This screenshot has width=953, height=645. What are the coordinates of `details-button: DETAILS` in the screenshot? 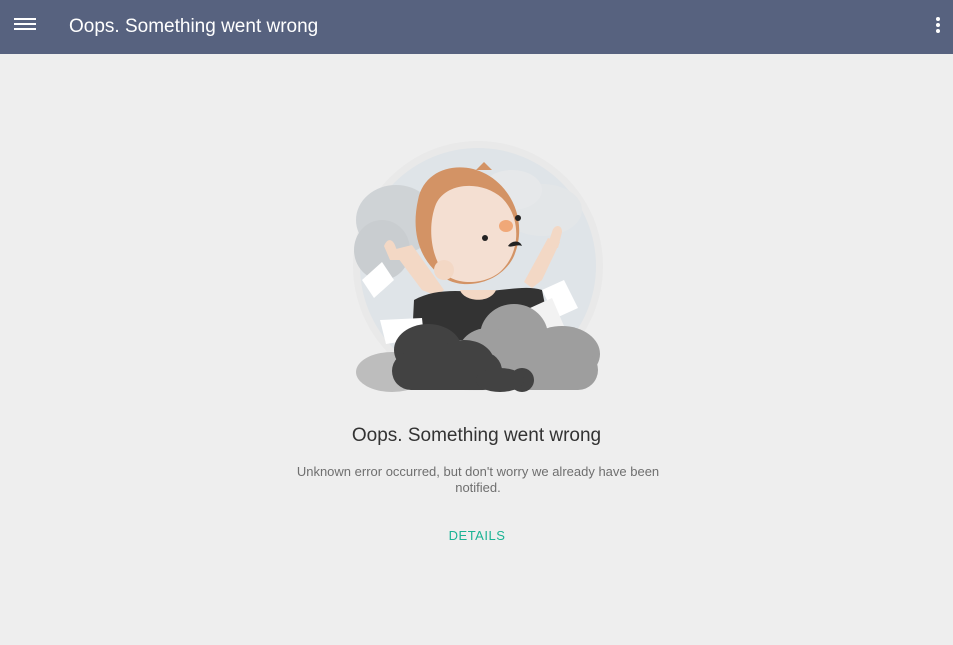 It's located at (477, 536).